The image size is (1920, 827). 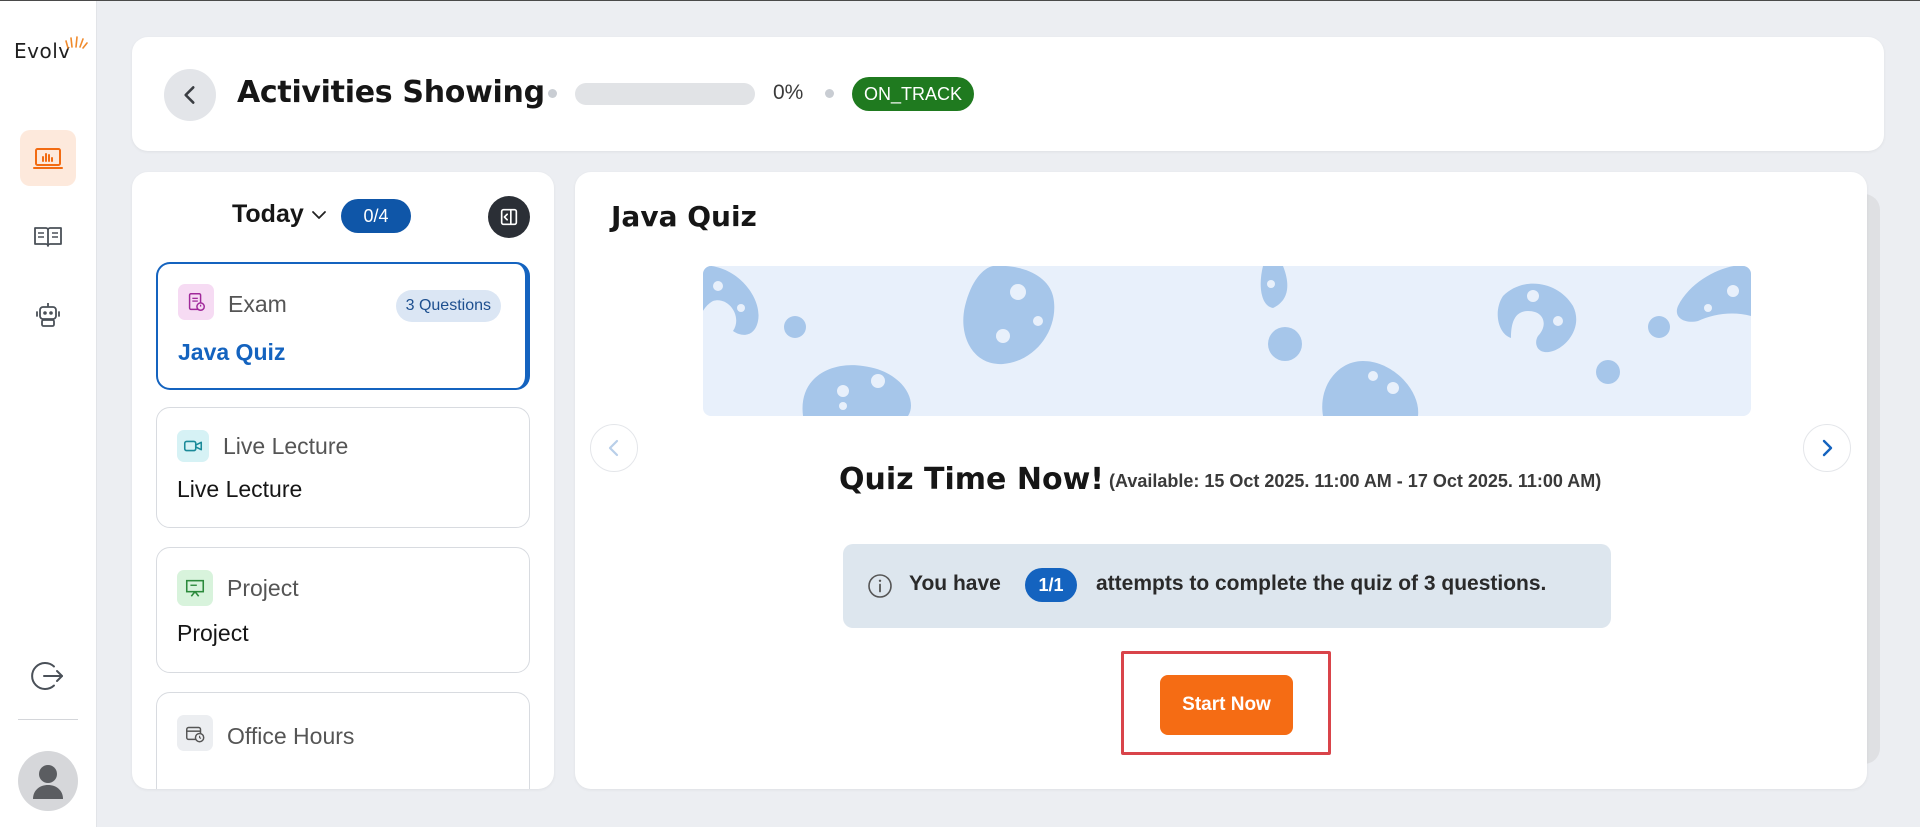 I want to click on evolv-logo: Evolv, so click(x=51, y=51).